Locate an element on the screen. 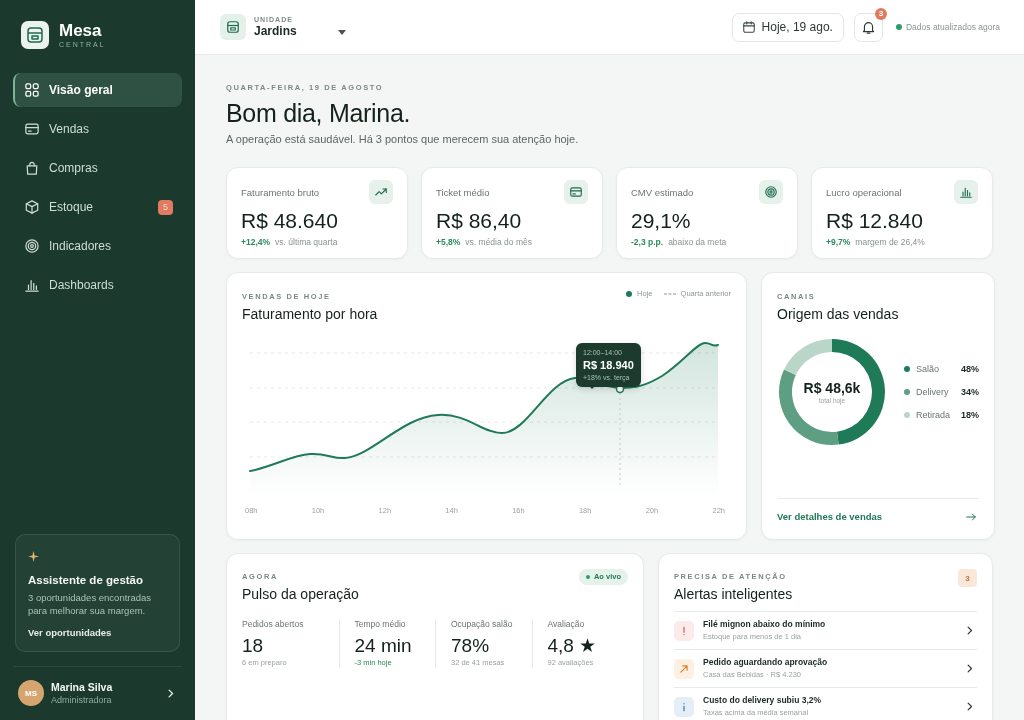 The height and width of the screenshot is (720, 1024). kpi-value: R$ 48.640 is located at coordinates (290, 221).